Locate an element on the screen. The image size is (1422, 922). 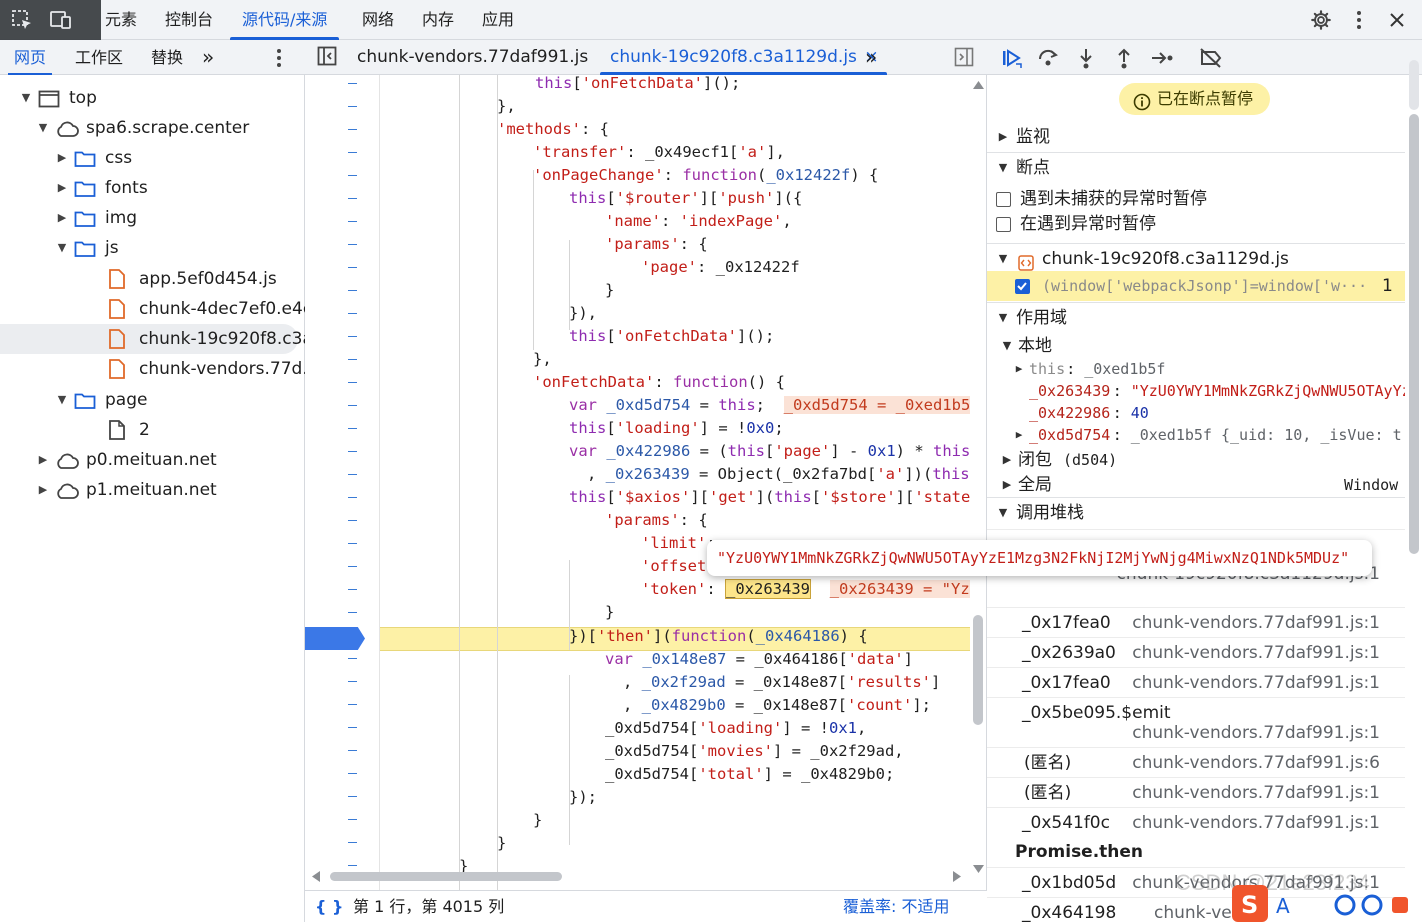
inspect-element-icon is located at coordinates (22, 20).